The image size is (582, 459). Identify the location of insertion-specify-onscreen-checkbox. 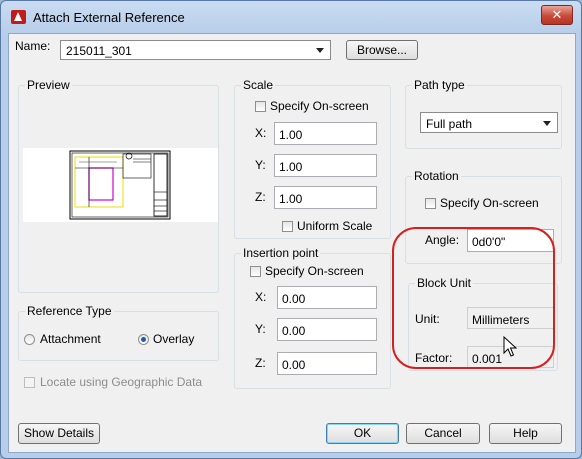
(255, 271).